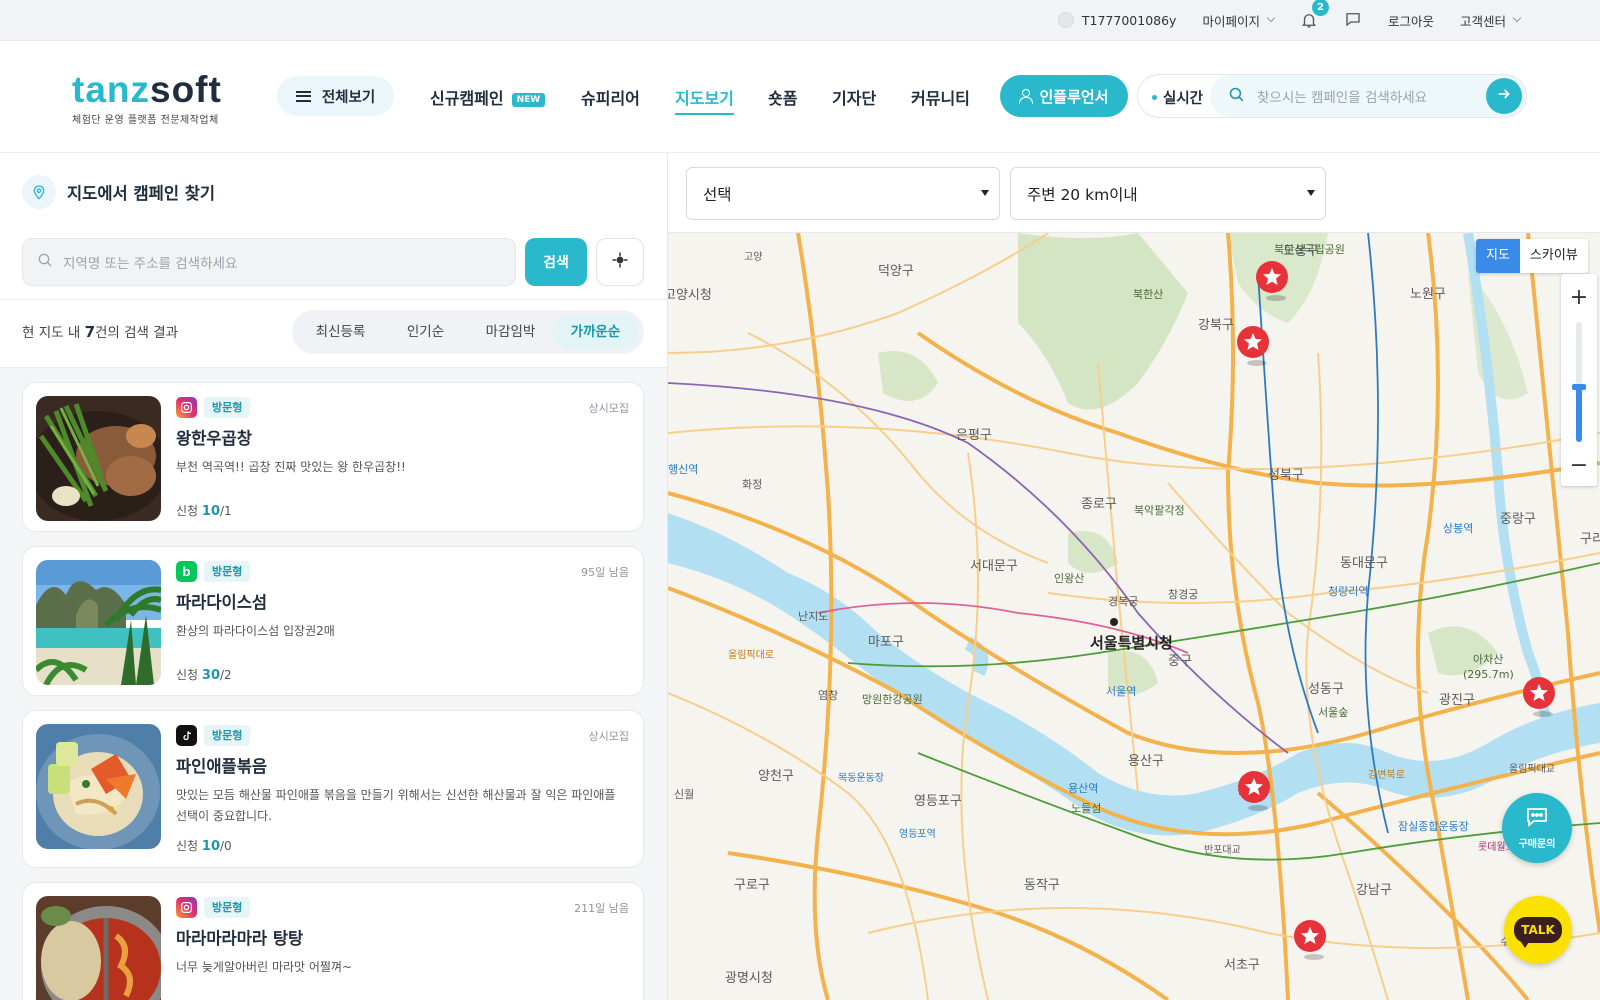 The width and height of the screenshot is (1600, 1000). I want to click on nav-map: 지도보기, so click(704, 100).